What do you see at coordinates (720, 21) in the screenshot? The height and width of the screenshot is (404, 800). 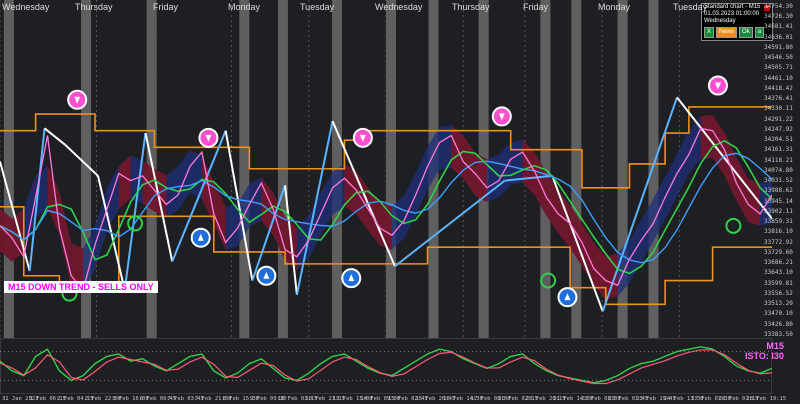 I see `info-panel-day: Wednesday` at bounding box center [720, 21].